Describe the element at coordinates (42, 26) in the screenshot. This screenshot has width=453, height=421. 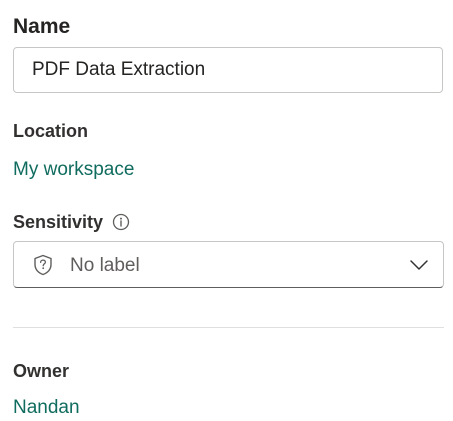
I see `name-label: Name` at that location.